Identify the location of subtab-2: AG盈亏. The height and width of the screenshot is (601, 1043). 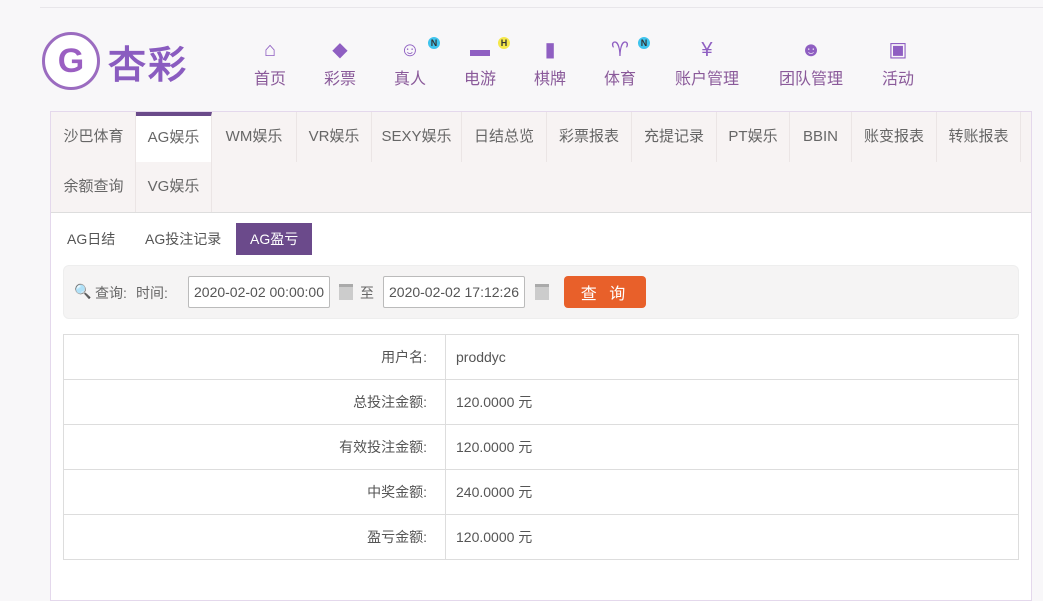
(274, 239).